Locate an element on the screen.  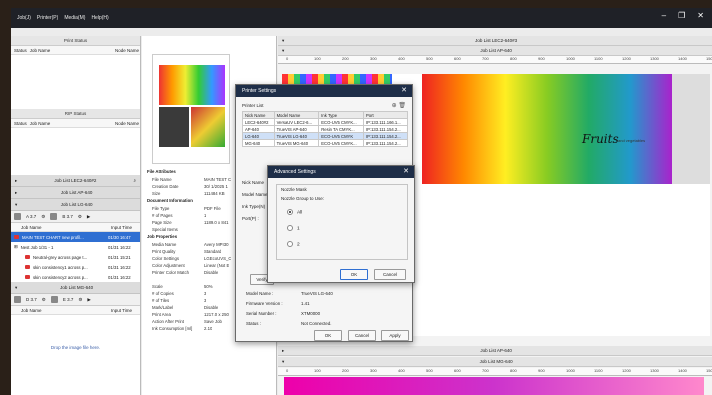
ruler-tick: 400 is located at coordinates (401, 58).